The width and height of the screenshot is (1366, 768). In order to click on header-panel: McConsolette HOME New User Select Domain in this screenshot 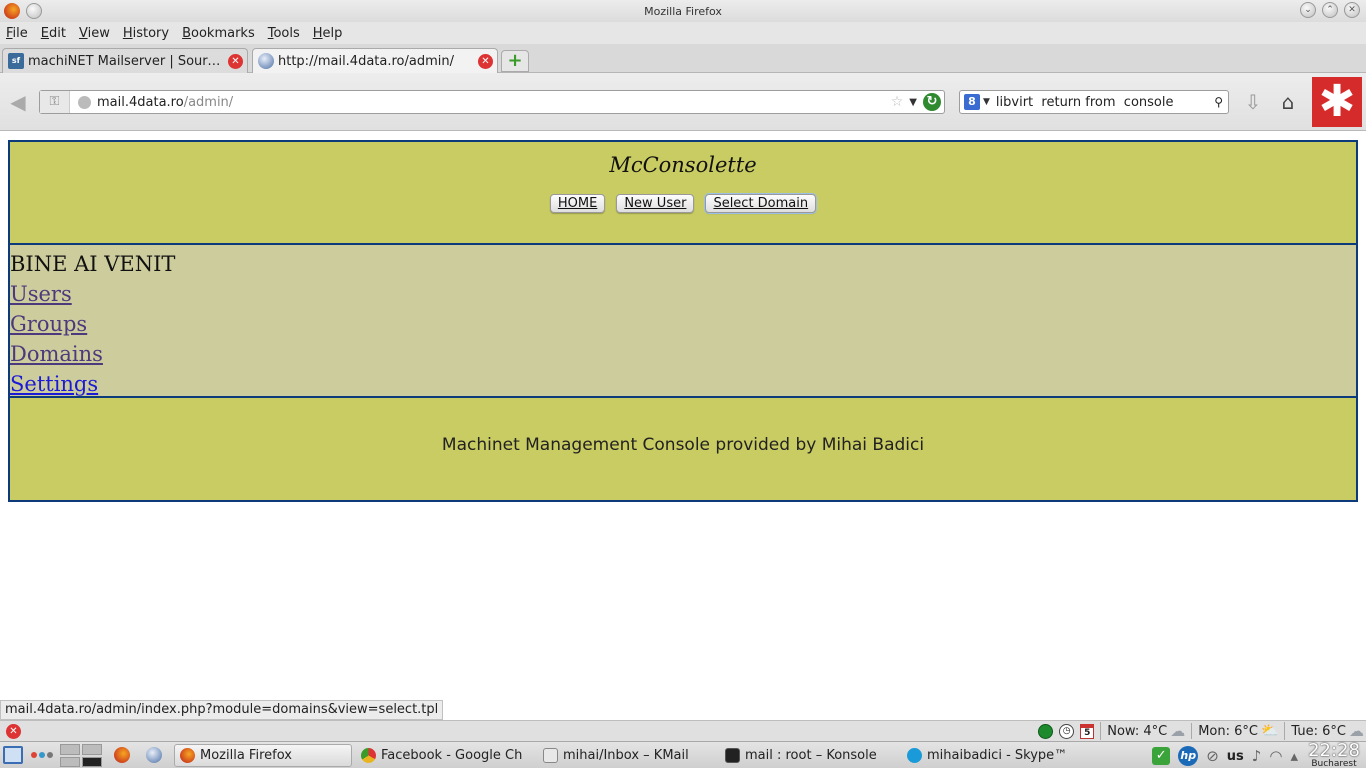, I will do `click(683, 192)`.